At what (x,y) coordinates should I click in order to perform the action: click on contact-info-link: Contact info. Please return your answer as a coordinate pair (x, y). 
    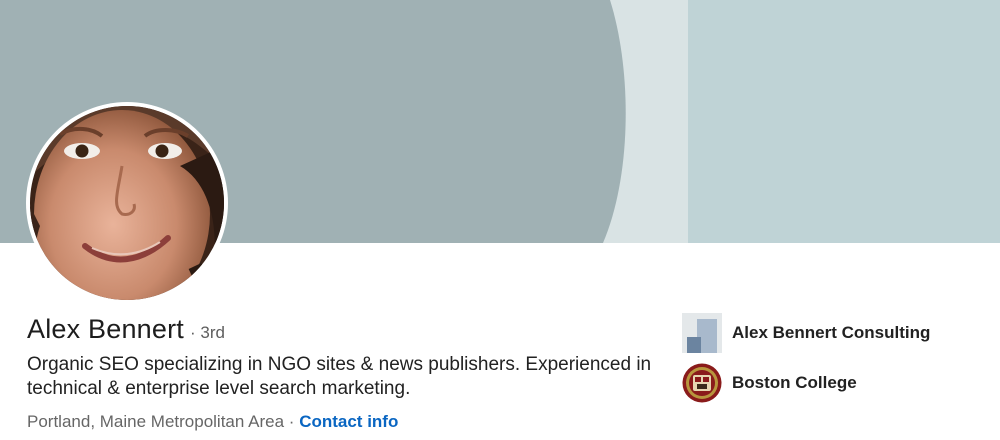
    Looking at the image, I should click on (348, 421).